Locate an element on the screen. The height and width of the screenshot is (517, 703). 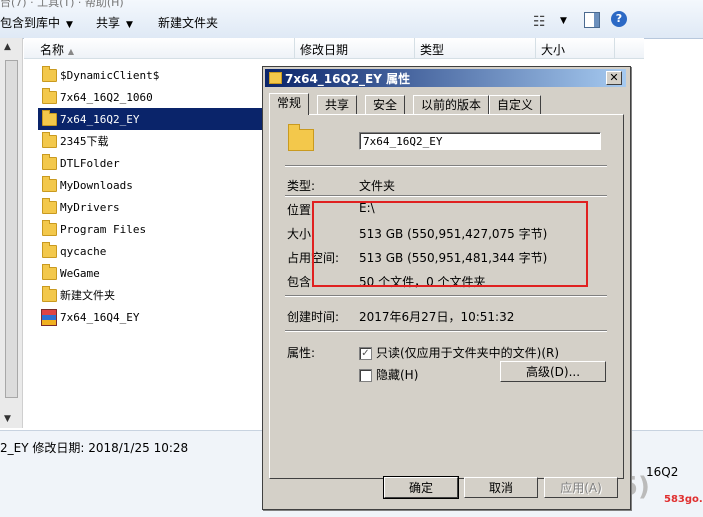
help-icon: ? is located at coordinates (619, 19).